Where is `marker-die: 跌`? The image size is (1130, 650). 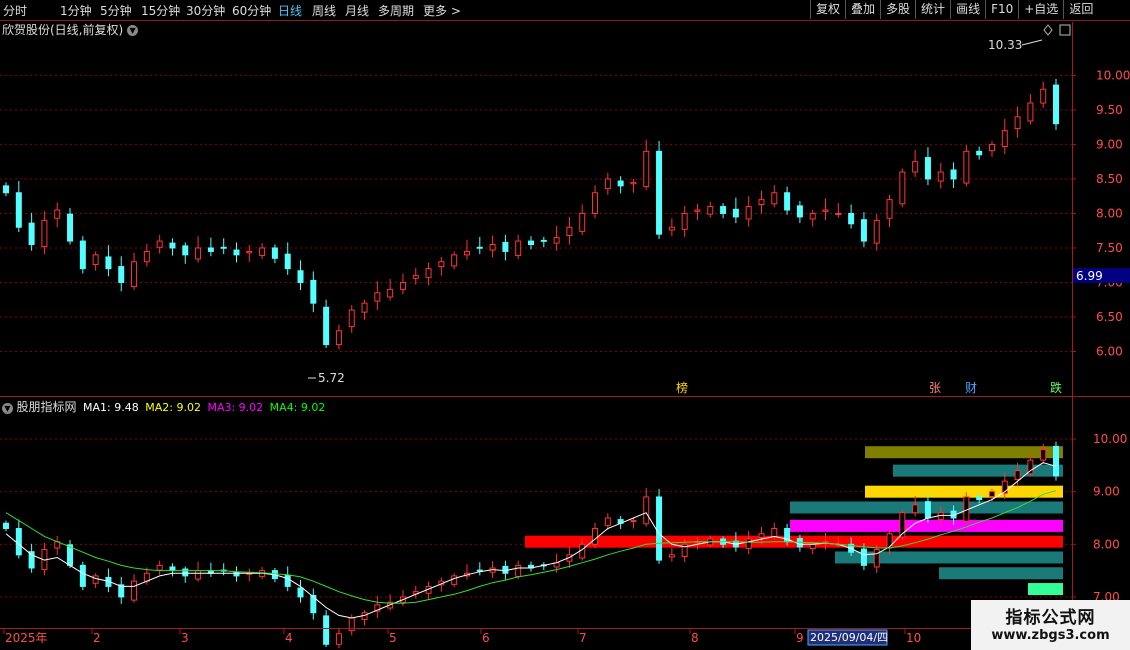
marker-die: 跌 is located at coordinates (1056, 387).